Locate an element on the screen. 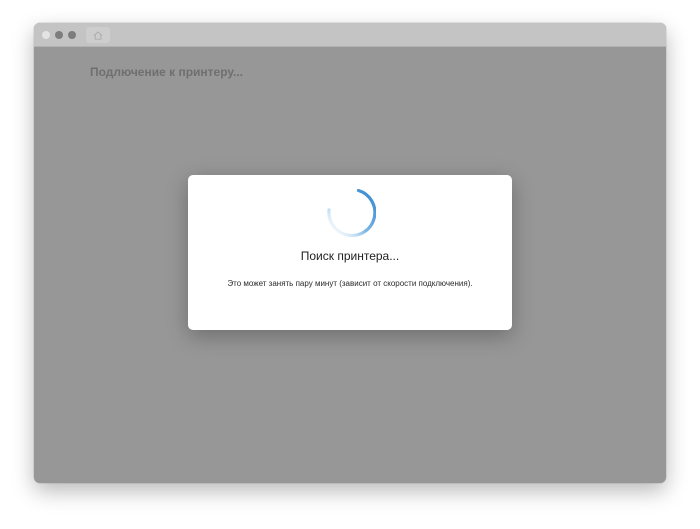  home-icon is located at coordinates (98, 35).